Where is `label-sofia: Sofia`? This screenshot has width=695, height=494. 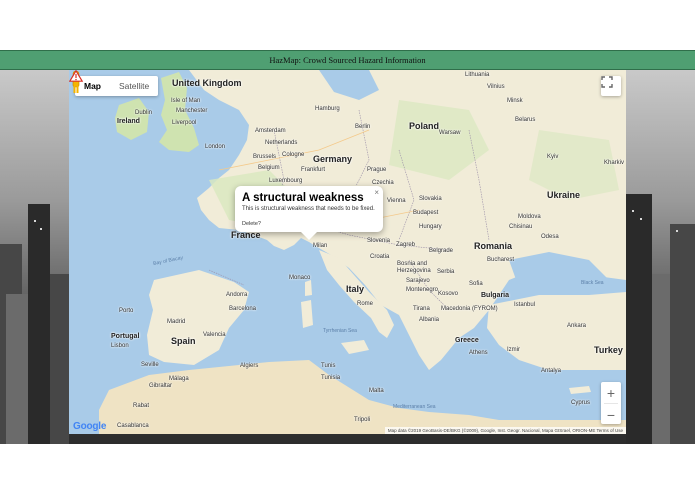 label-sofia: Sofia is located at coordinates (476, 284).